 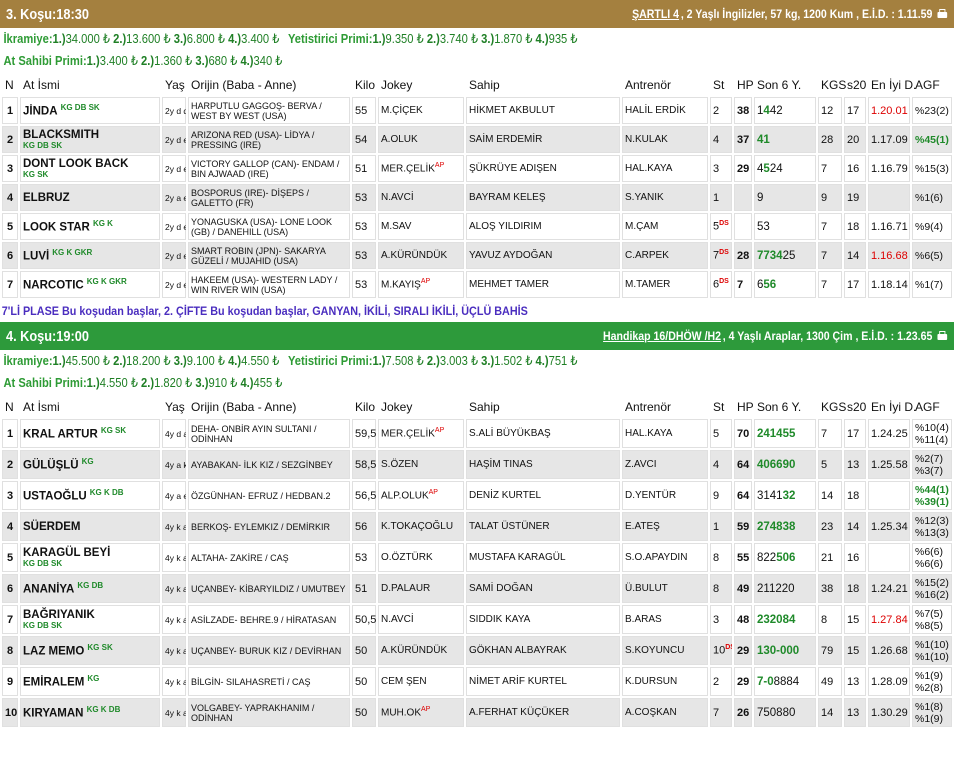 What do you see at coordinates (543, 197) in the screenshot?
I see `owner-name: BAYRAM KELEŞ` at bounding box center [543, 197].